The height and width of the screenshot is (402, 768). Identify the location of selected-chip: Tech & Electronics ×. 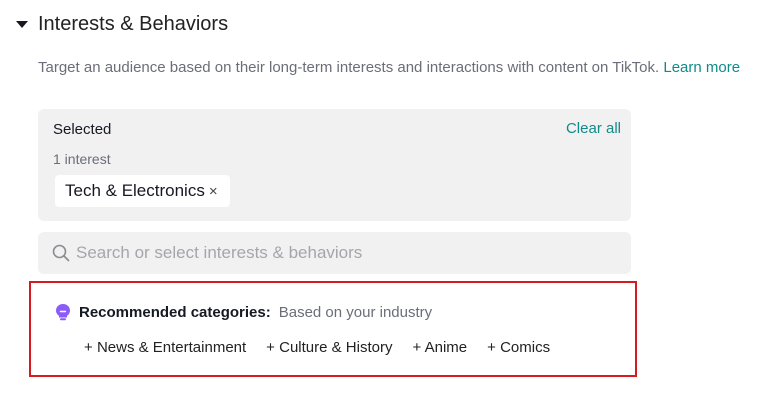
(142, 191).